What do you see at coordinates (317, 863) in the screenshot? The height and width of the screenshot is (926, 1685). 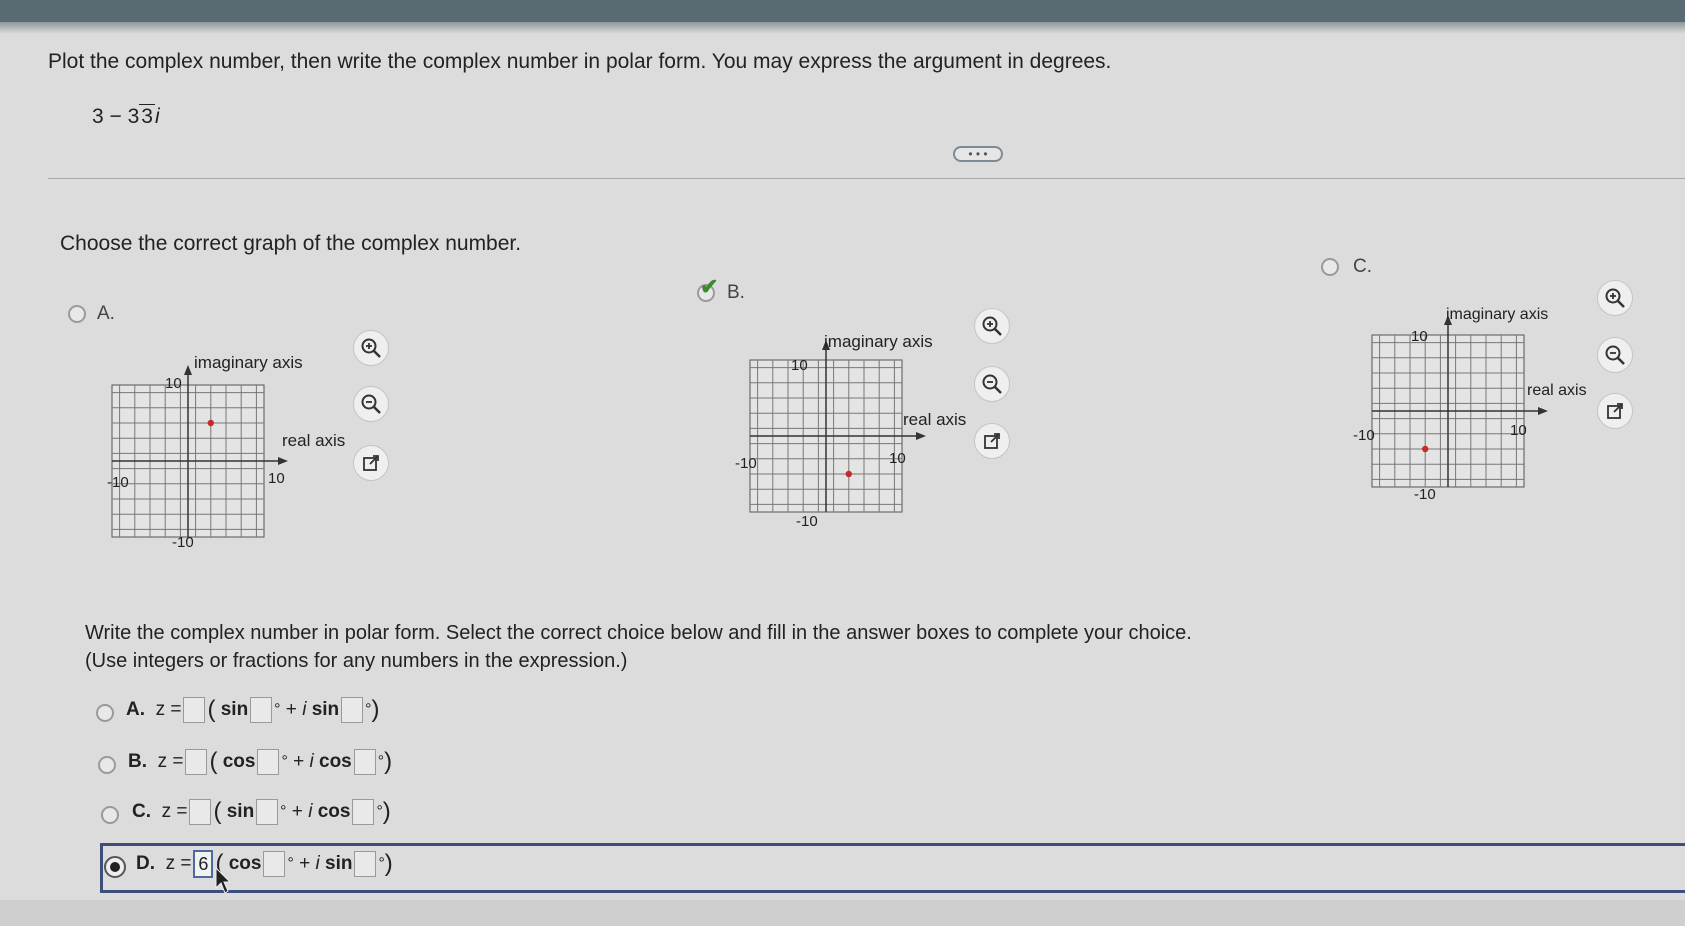 I see `polar-d-i: i` at bounding box center [317, 863].